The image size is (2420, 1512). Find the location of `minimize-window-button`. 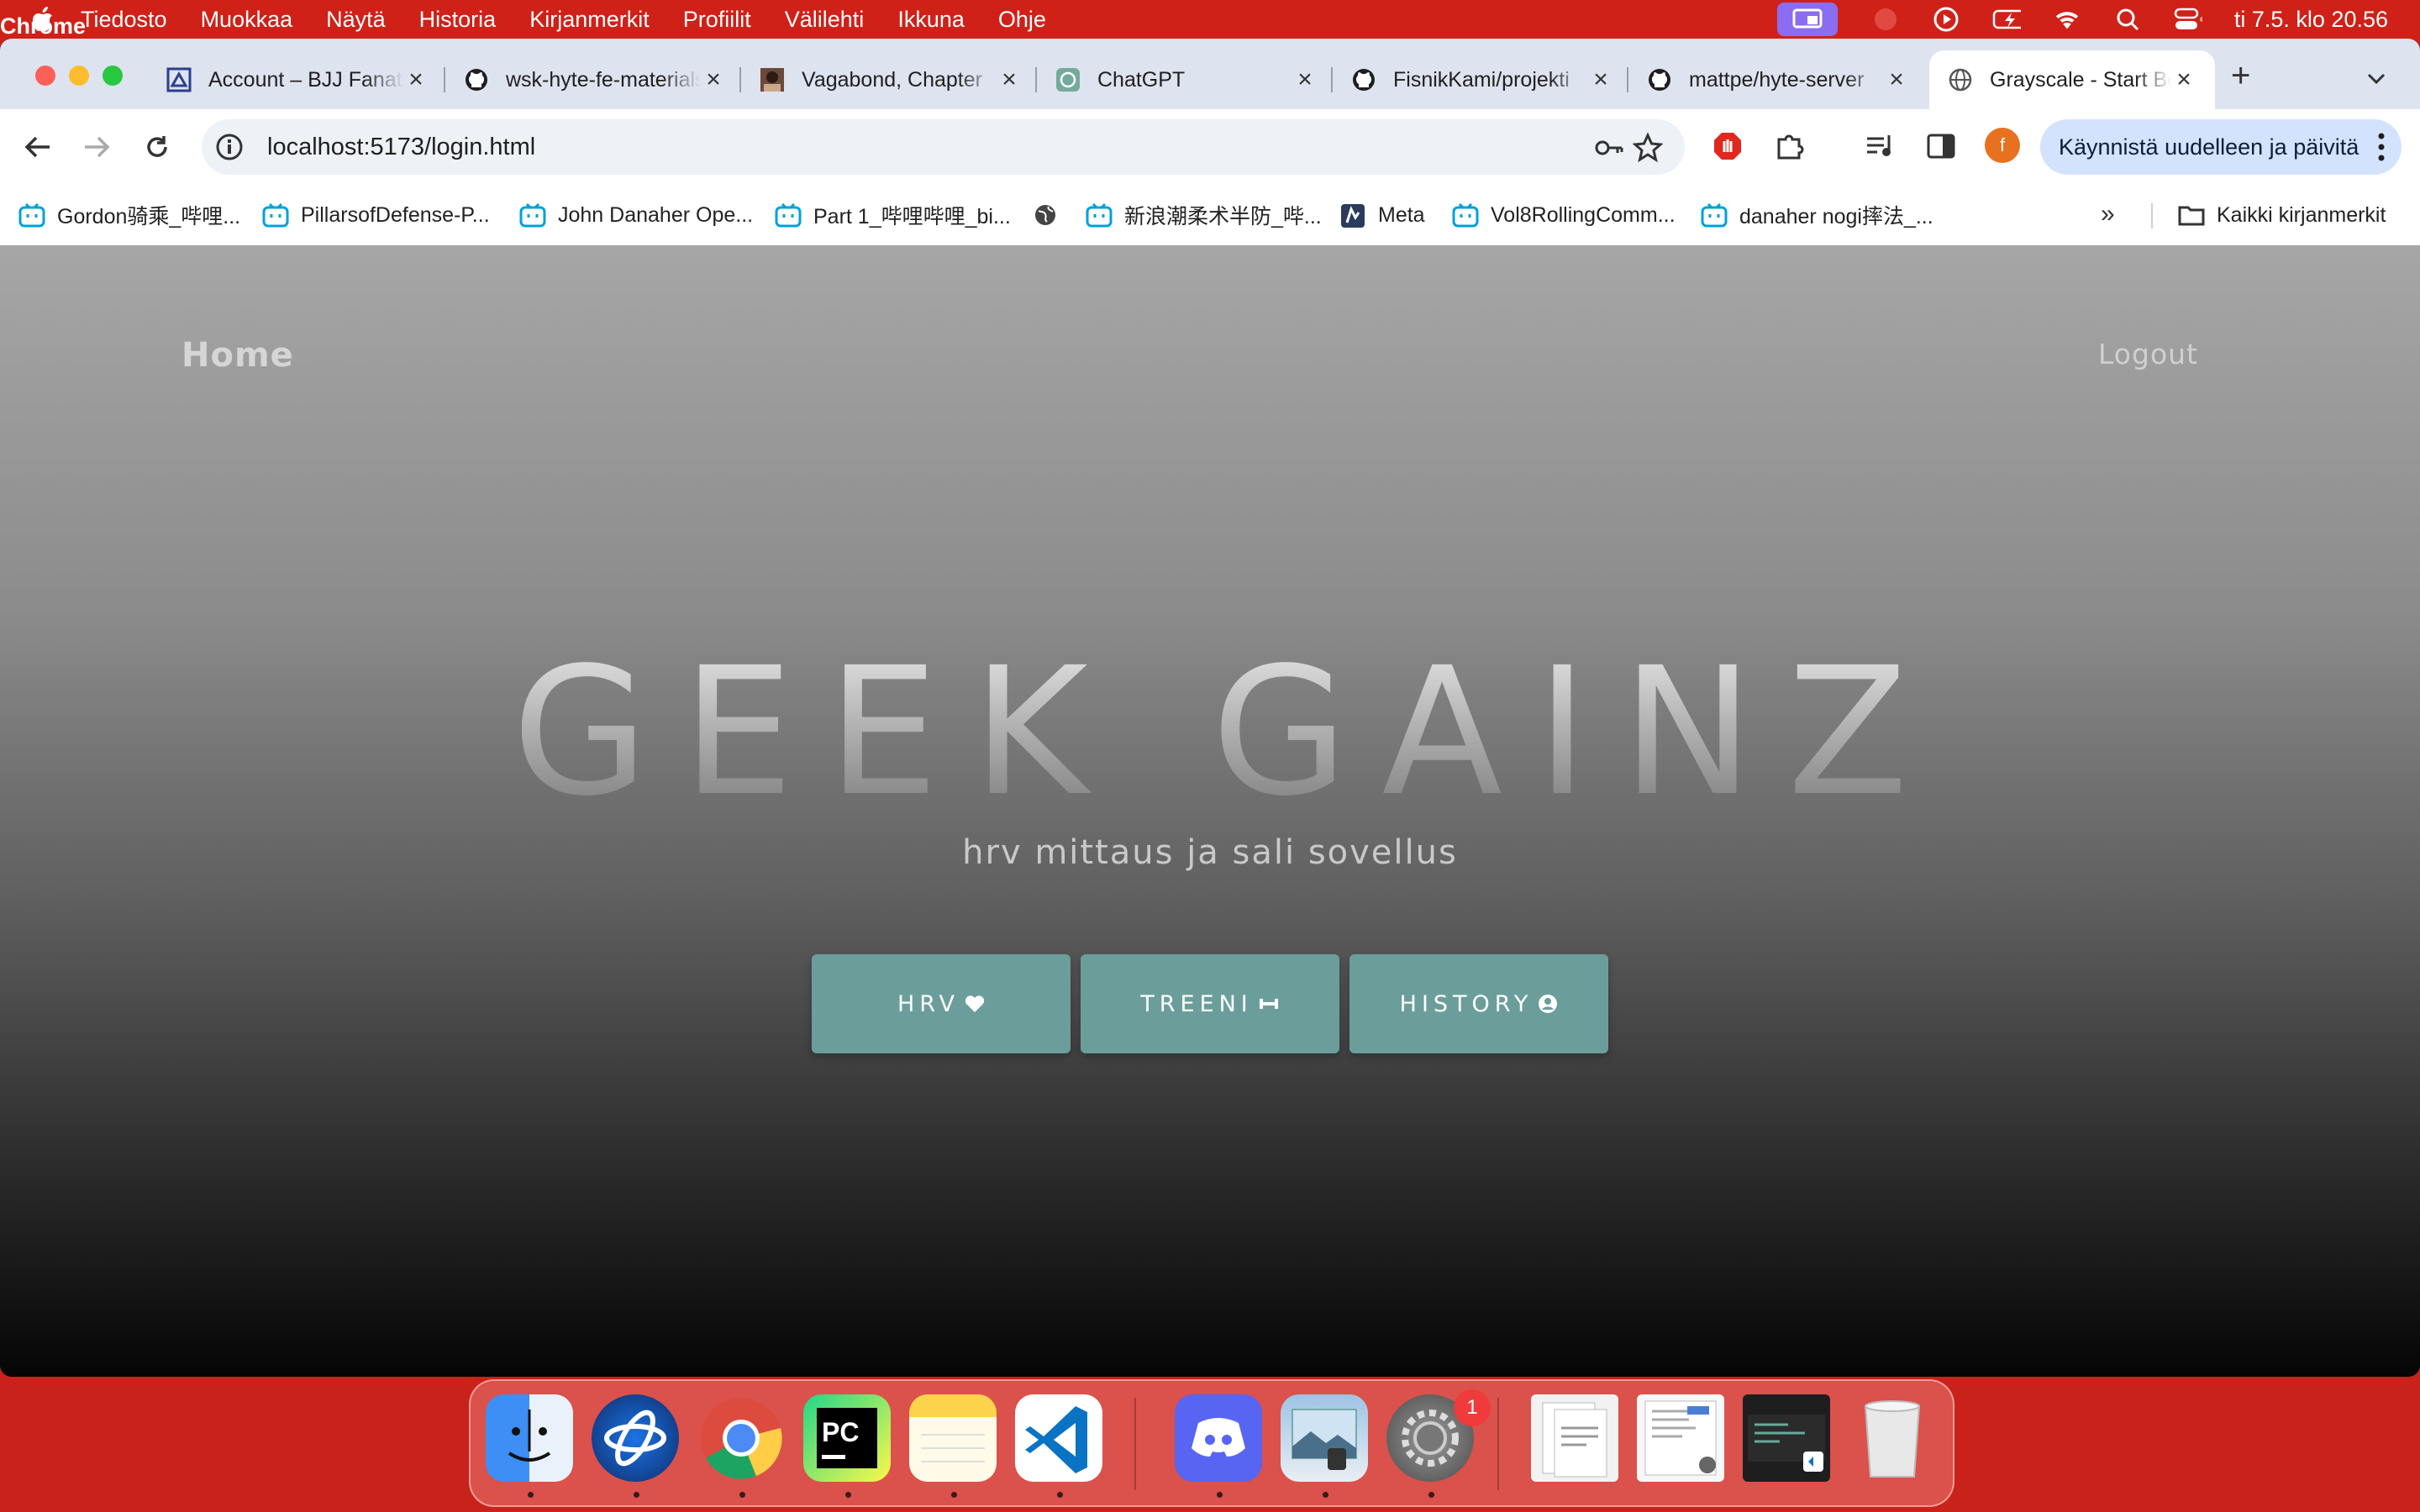

minimize-window-button is located at coordinates (79, 76).